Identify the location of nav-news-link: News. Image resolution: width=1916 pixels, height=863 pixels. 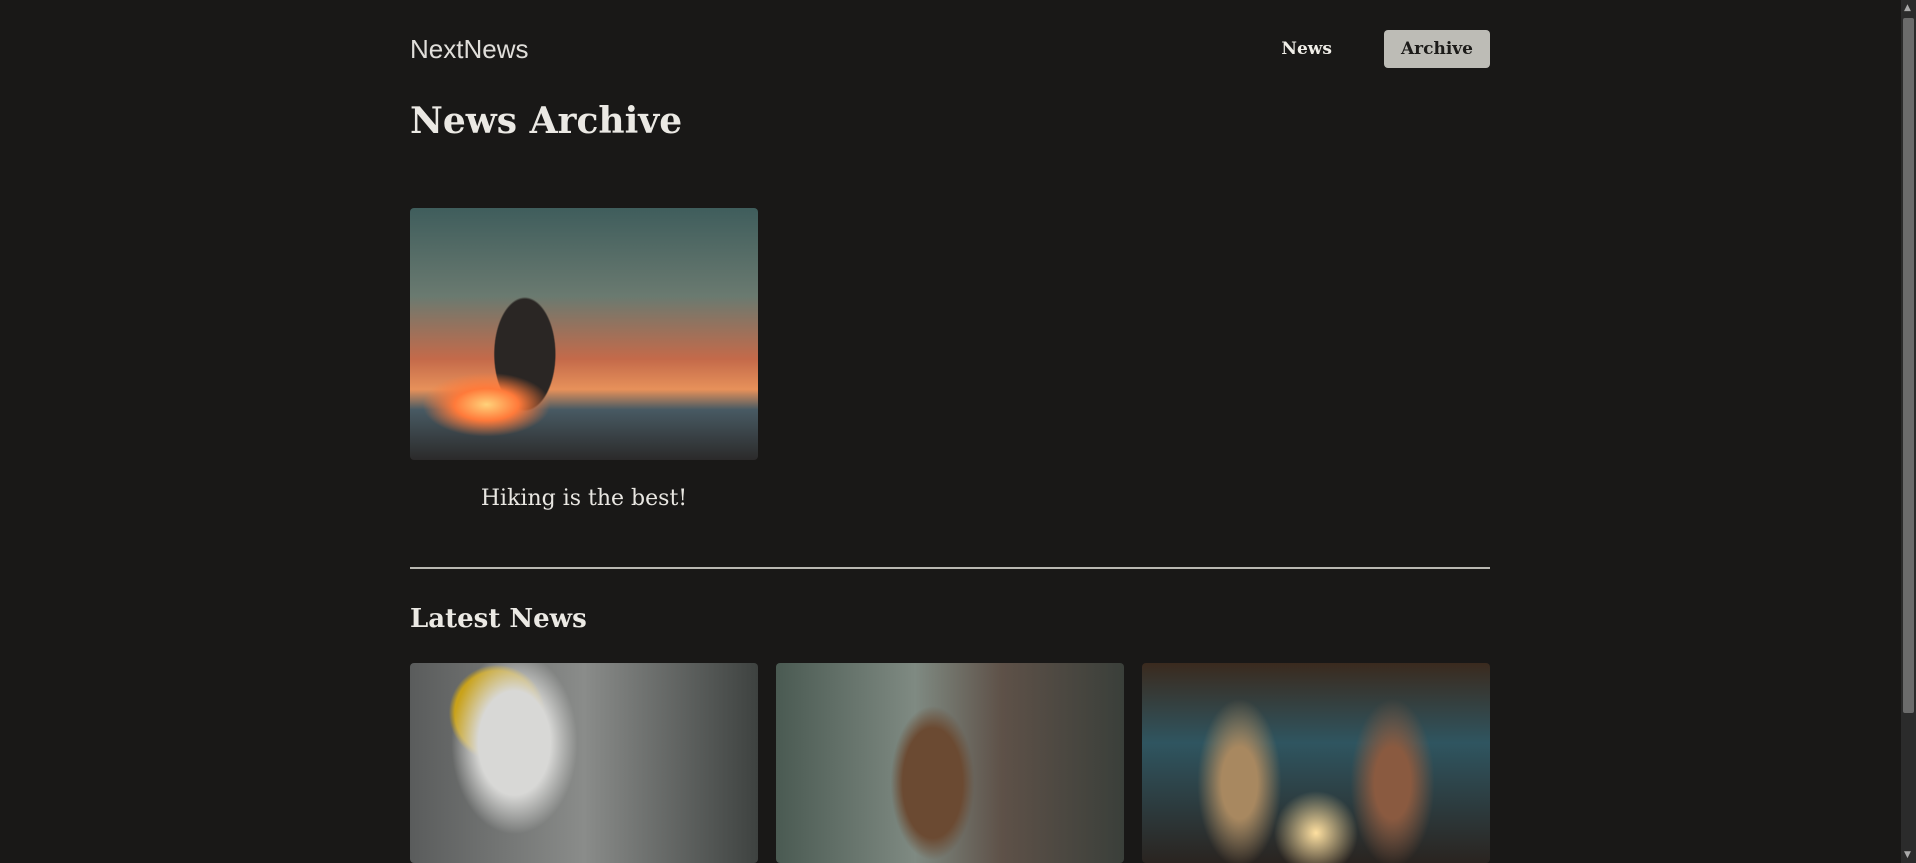
(1306, 49).